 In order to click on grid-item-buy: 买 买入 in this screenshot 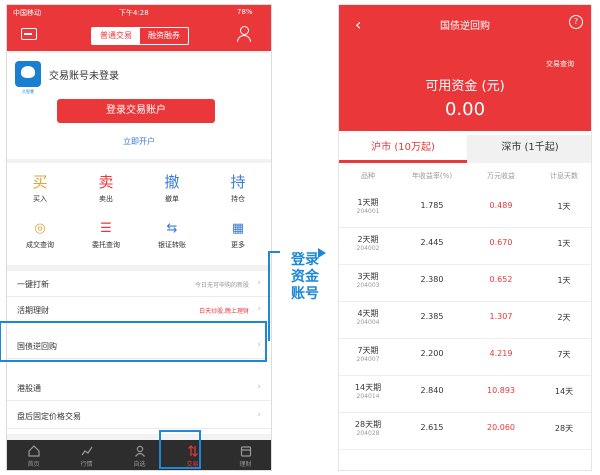, I will do `click(40, 188)`.